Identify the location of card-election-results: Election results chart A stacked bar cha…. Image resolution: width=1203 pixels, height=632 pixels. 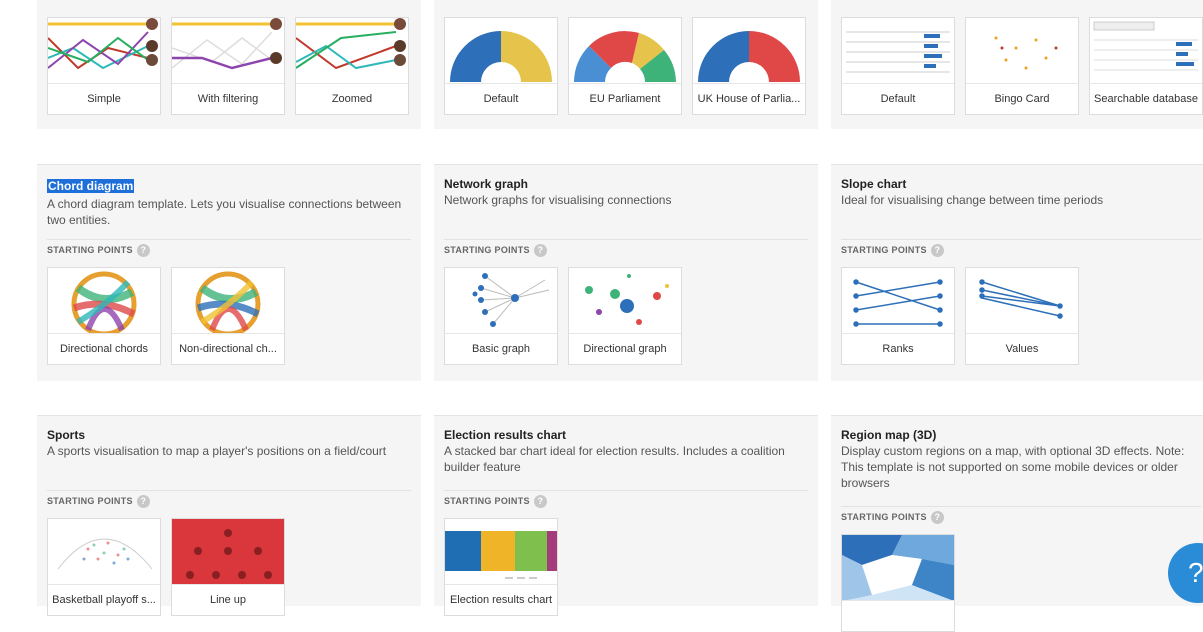
(626, 515).